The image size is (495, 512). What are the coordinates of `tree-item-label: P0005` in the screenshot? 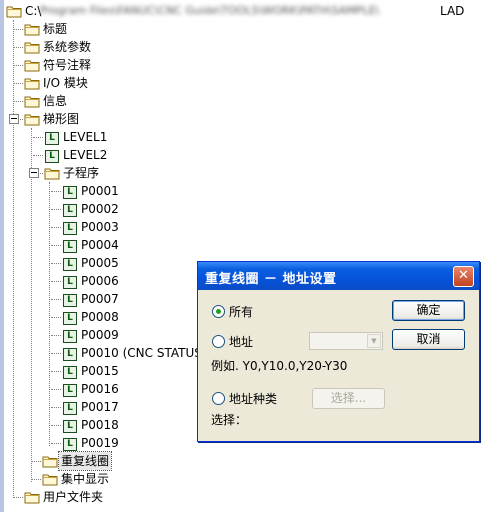 It's located at (100, 263).